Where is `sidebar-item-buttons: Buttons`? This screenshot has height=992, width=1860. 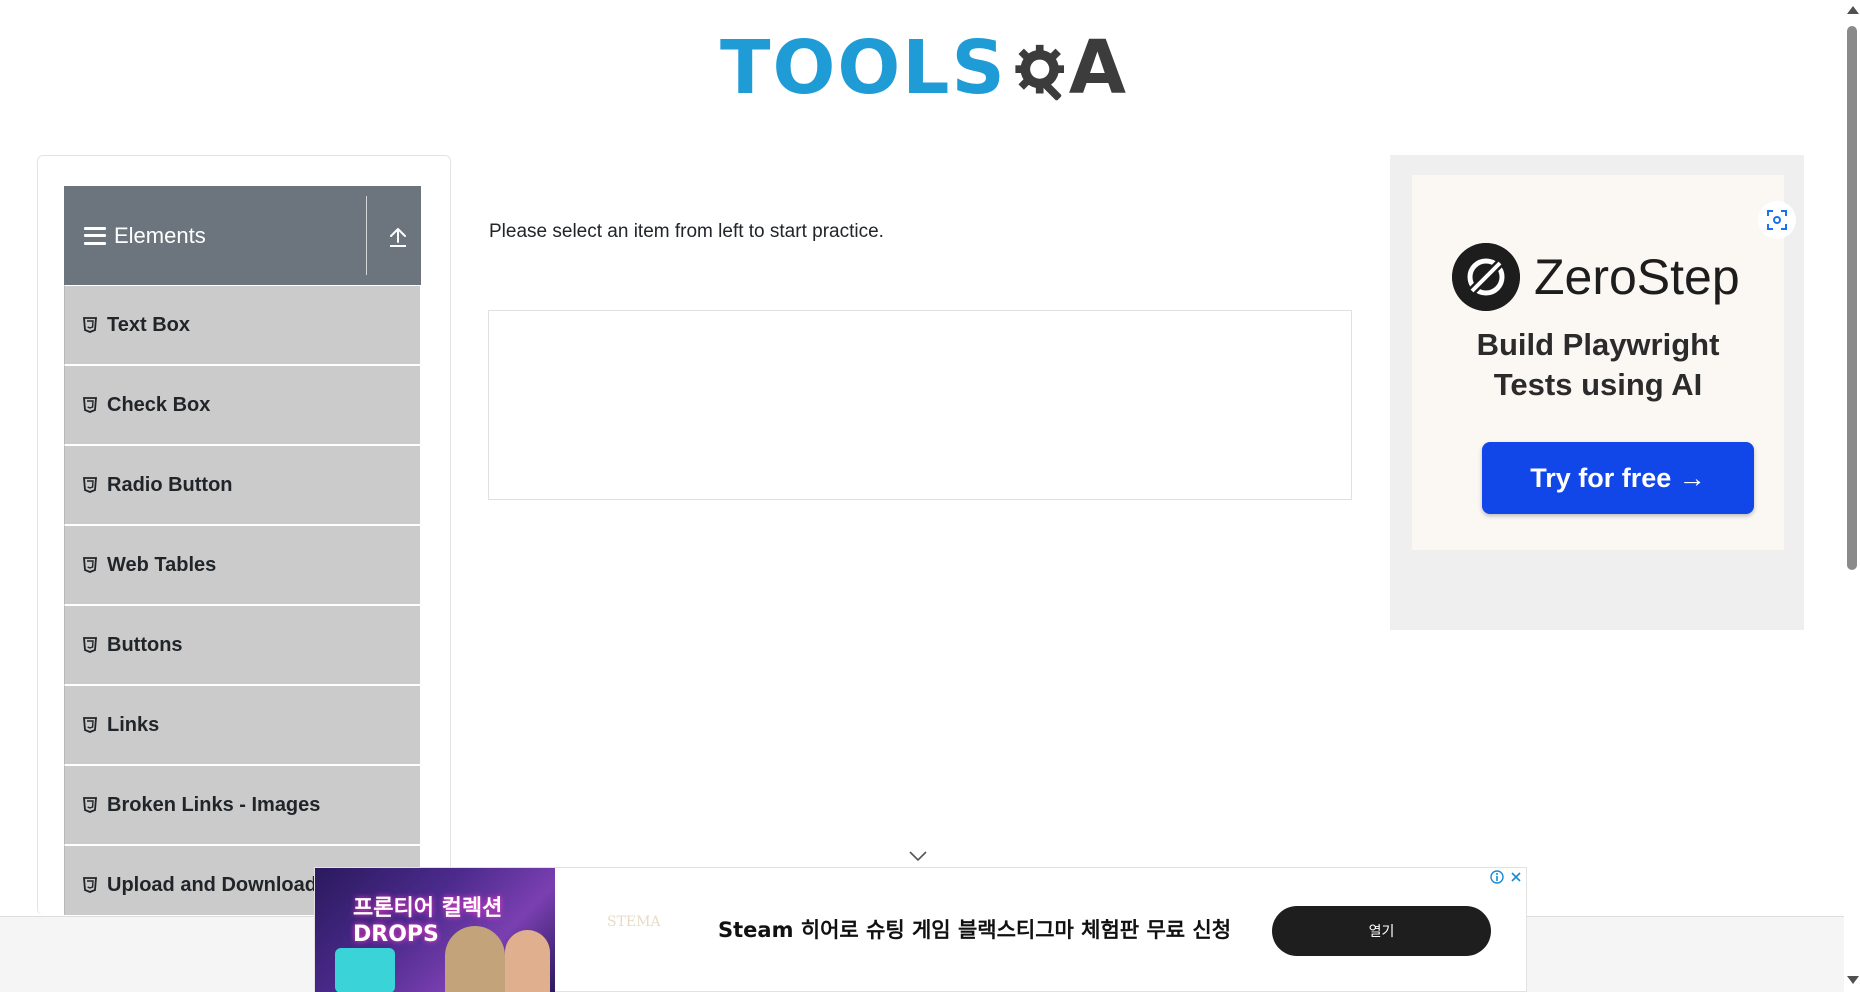
sidebar-item-buttons: Buttons is located at coordinates (242, 645).